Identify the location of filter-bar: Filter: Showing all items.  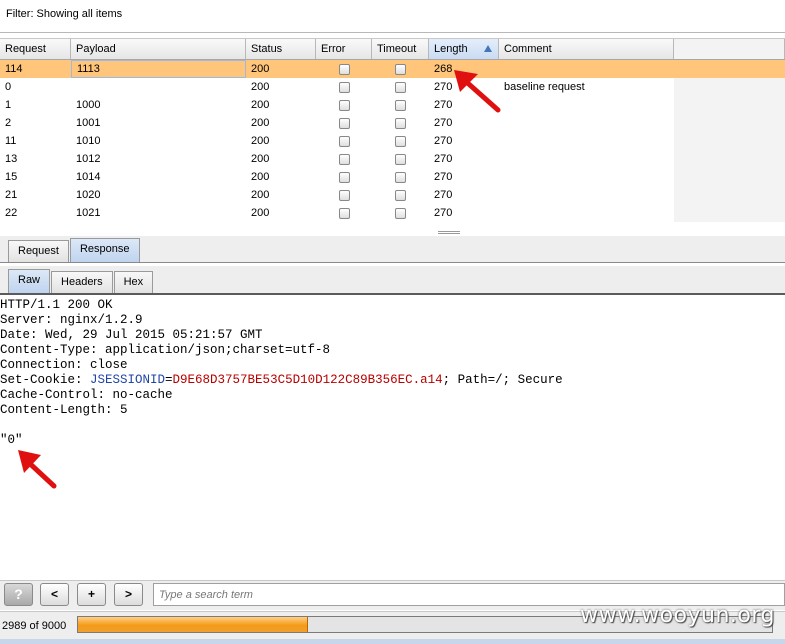
(392, 16).